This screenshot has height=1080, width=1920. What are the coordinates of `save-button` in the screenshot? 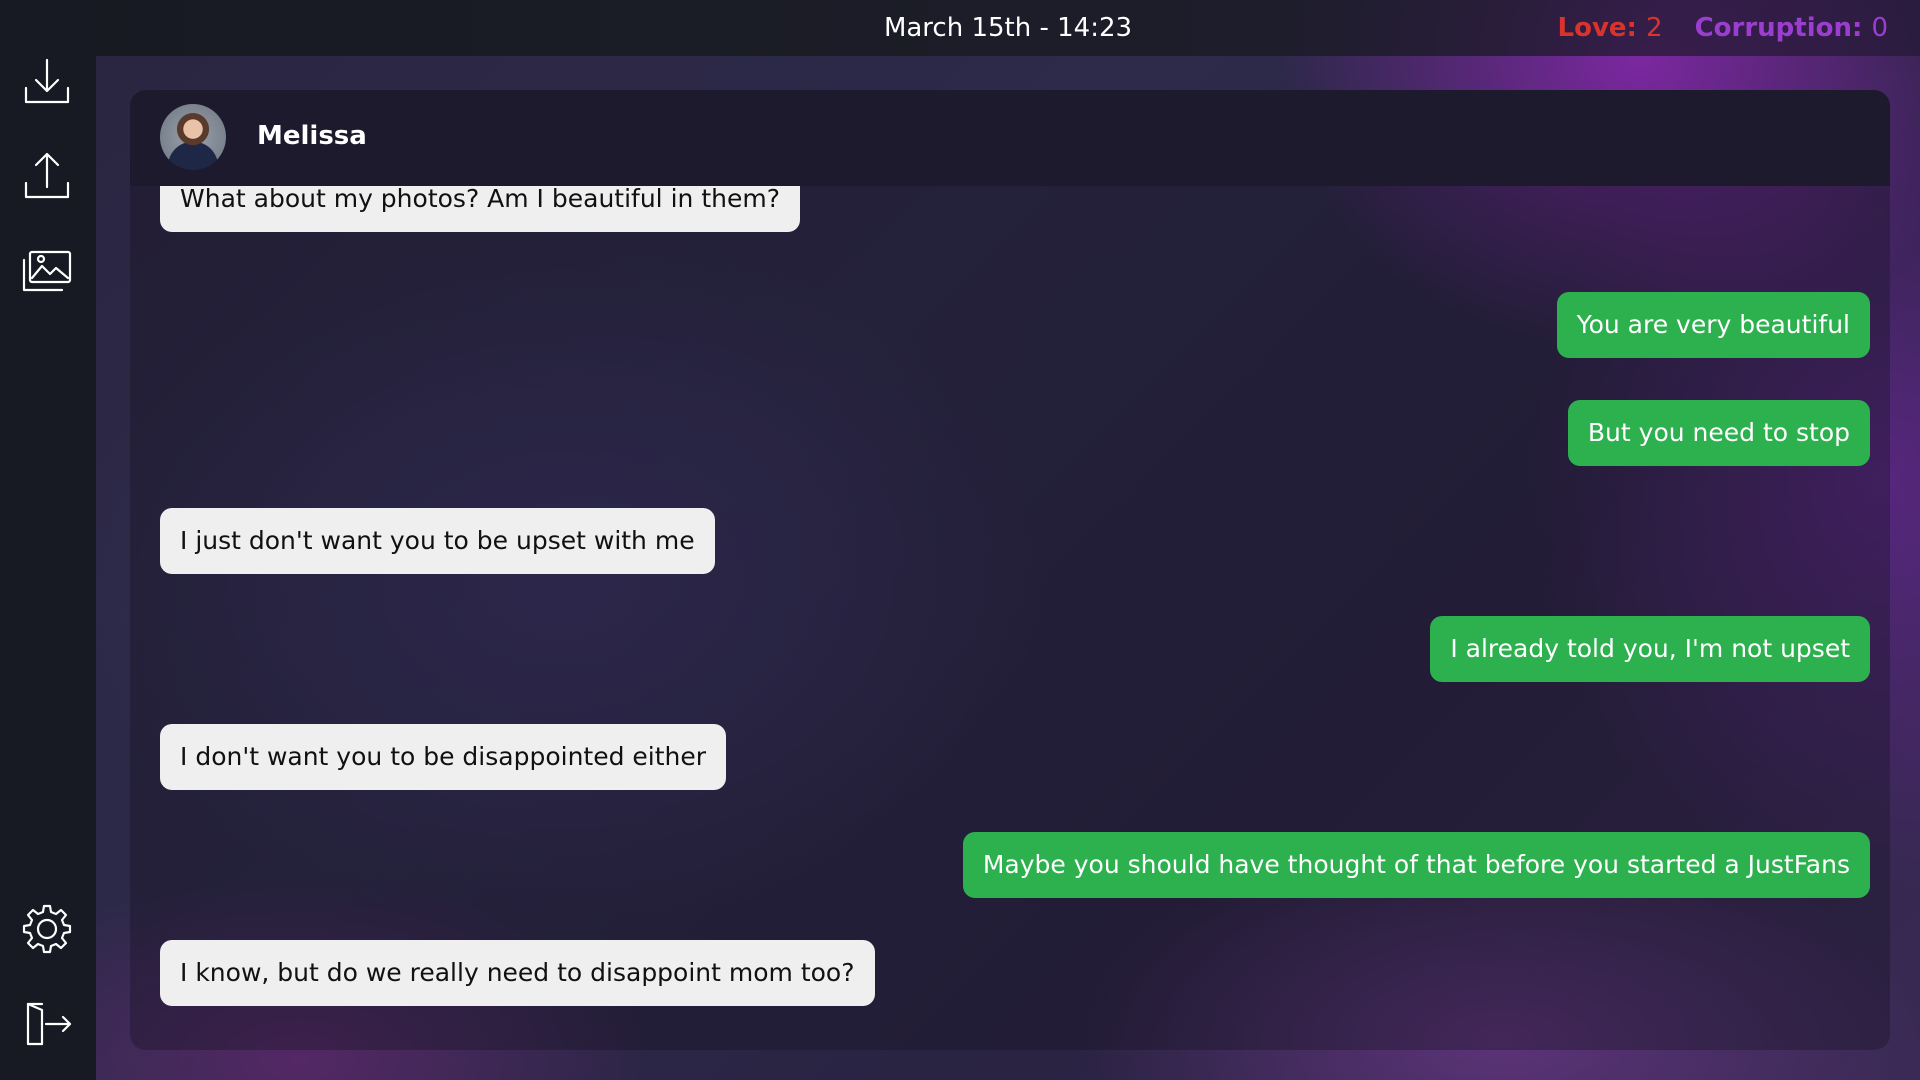 It's located at (47, 81).